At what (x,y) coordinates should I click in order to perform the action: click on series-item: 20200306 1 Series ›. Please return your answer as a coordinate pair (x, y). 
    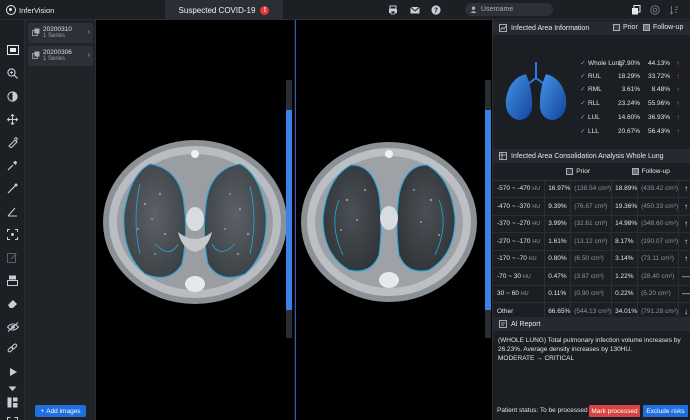
    Looking at the image, I should click on (60, 56).